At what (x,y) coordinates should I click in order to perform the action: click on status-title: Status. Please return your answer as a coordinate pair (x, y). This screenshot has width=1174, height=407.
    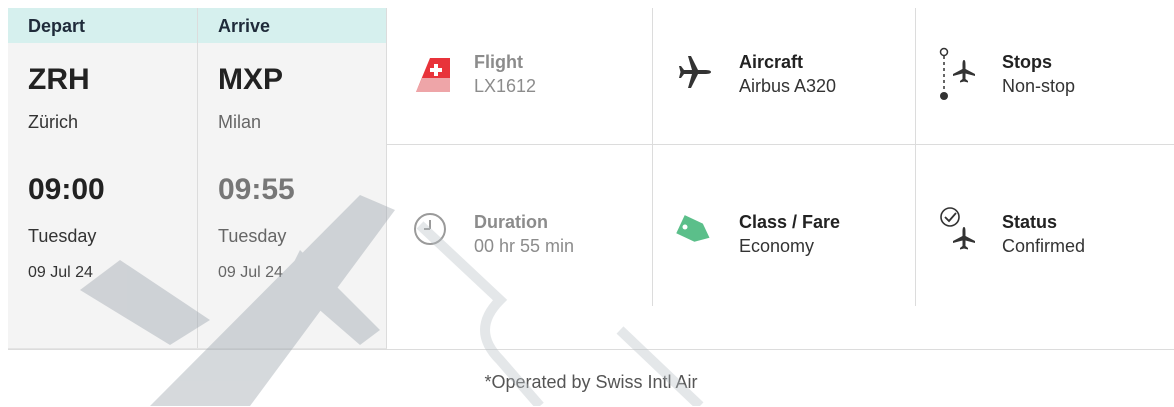
    Looking at the image, I should click on (1030, 222).